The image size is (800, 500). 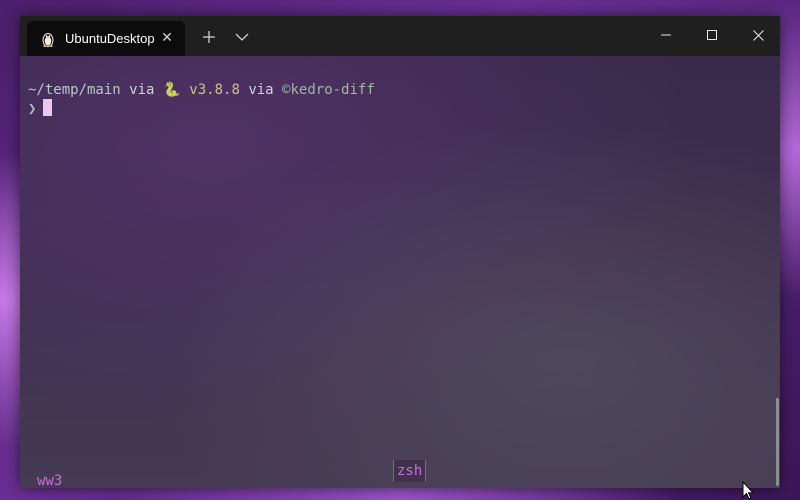 I want to click on via-text: via, so click(x=141, y=90).